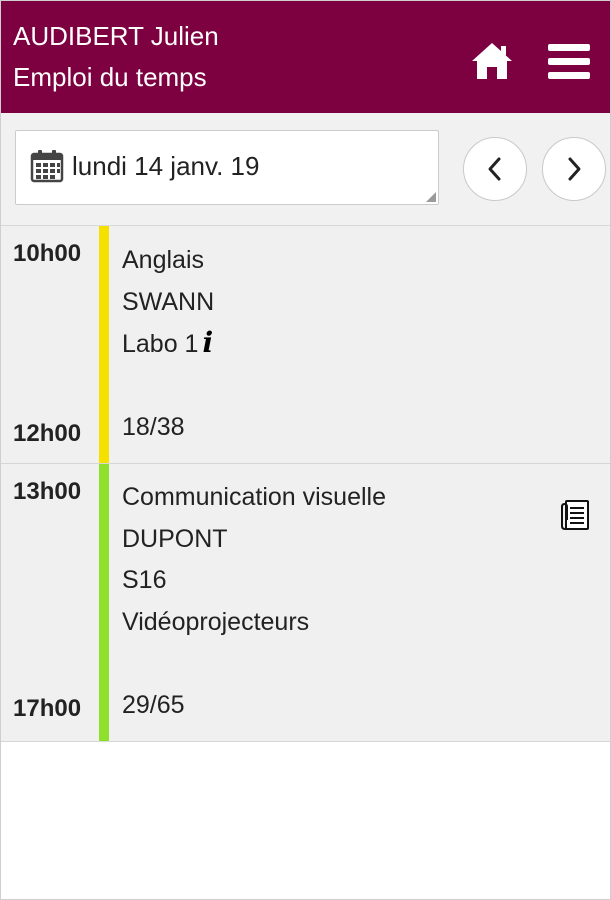  Describe the element at coordinates (175, 539) in the screenshot. I see `course-teacher: DUPONT` at that location.